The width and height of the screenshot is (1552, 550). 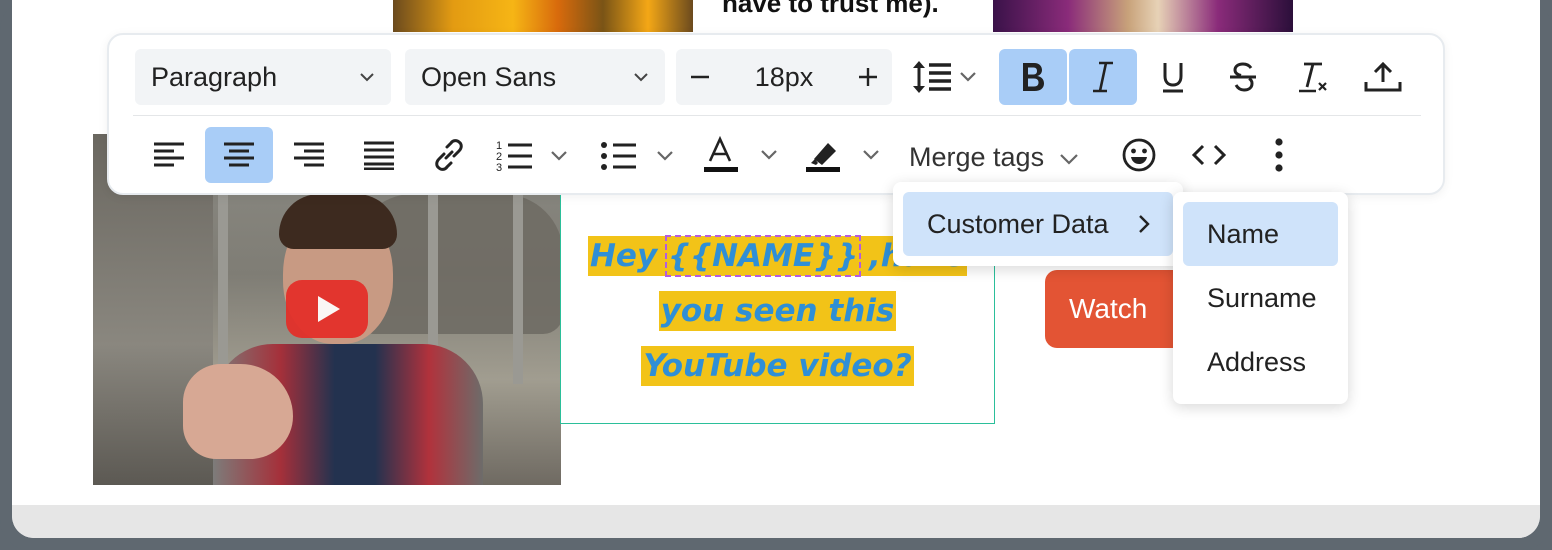 I want to click on bullet-list-button, so click(x=645, y=155).